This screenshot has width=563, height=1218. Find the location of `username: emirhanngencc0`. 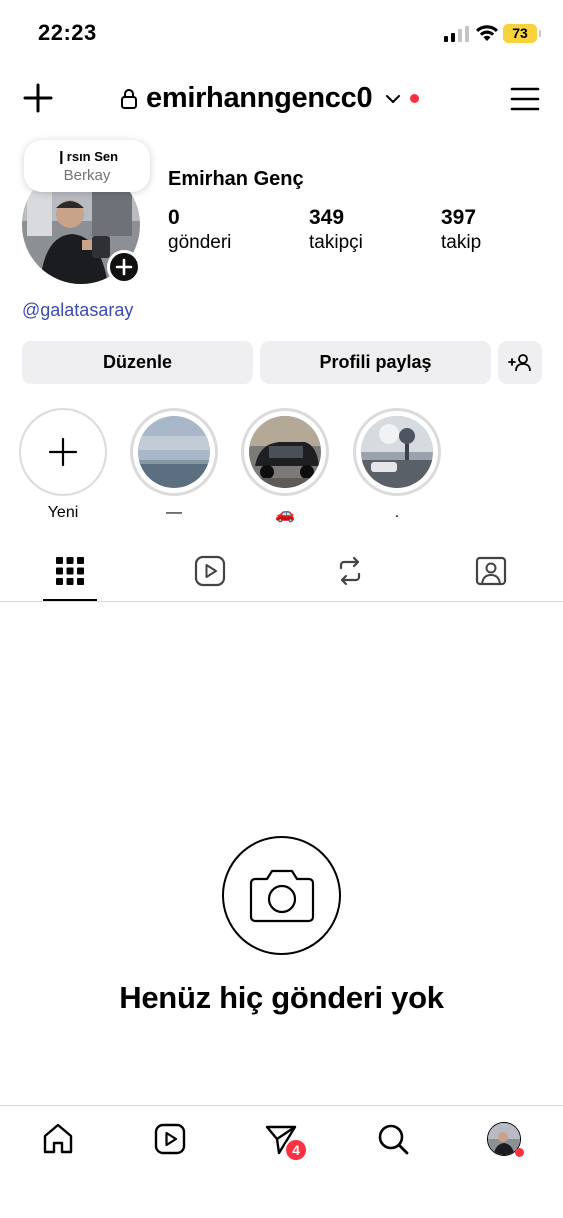

username: emirhanngencc0 is located at coordinates (259, 98).